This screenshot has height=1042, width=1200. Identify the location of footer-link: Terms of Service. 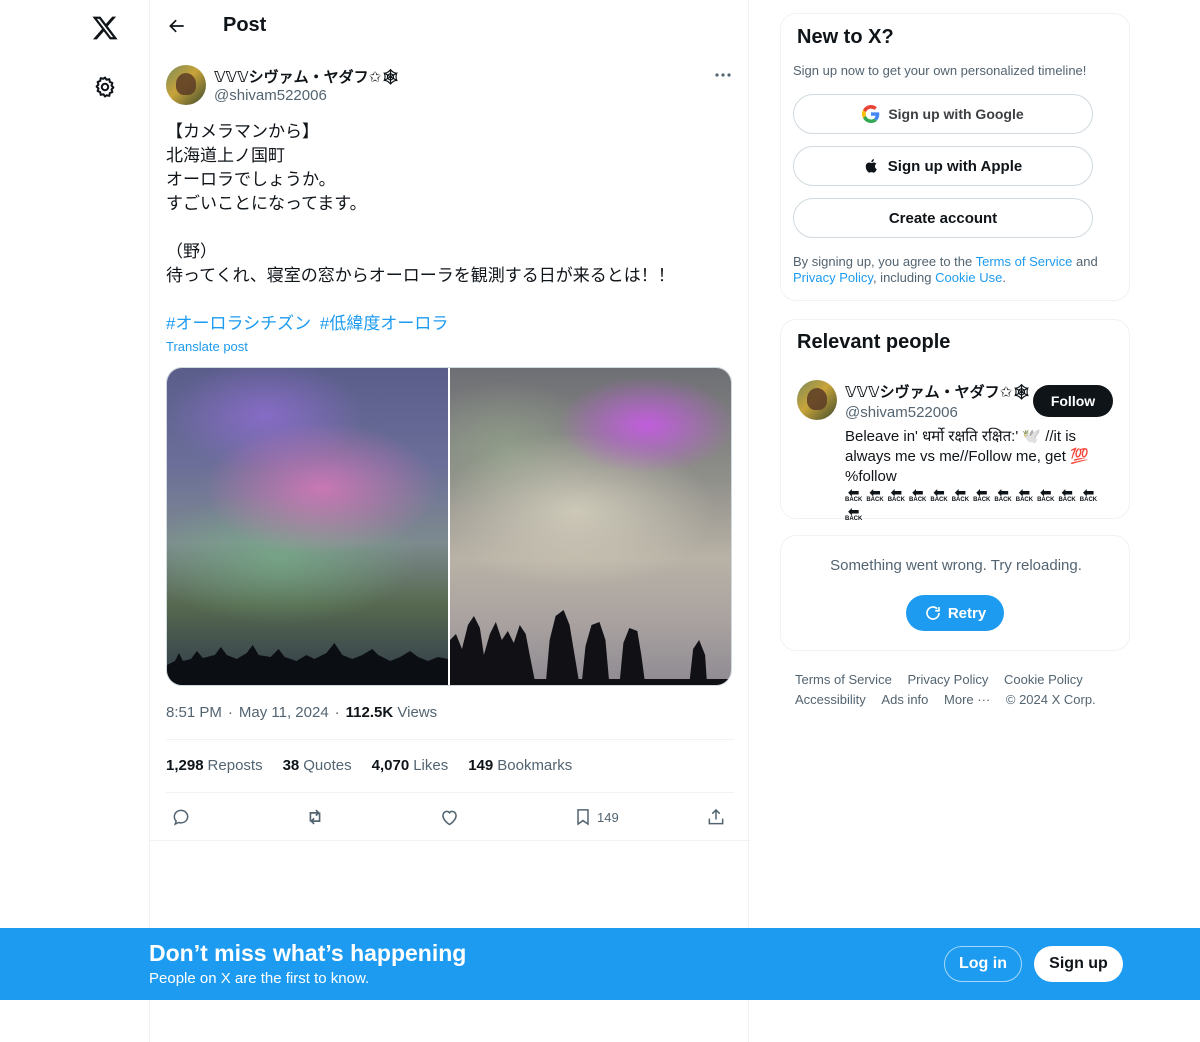
(843, 680).